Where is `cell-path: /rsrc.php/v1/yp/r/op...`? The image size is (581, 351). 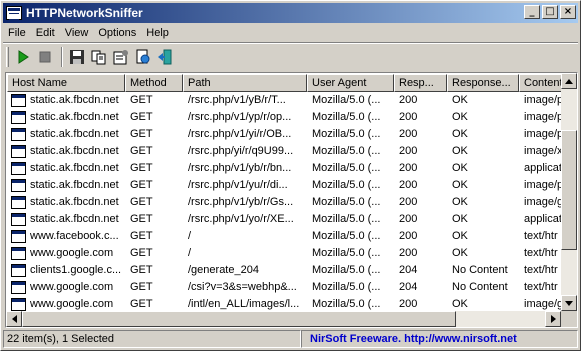 cell-path: /rsrc.php/v1/yp/r/op... is located at coordinates (240, 117).